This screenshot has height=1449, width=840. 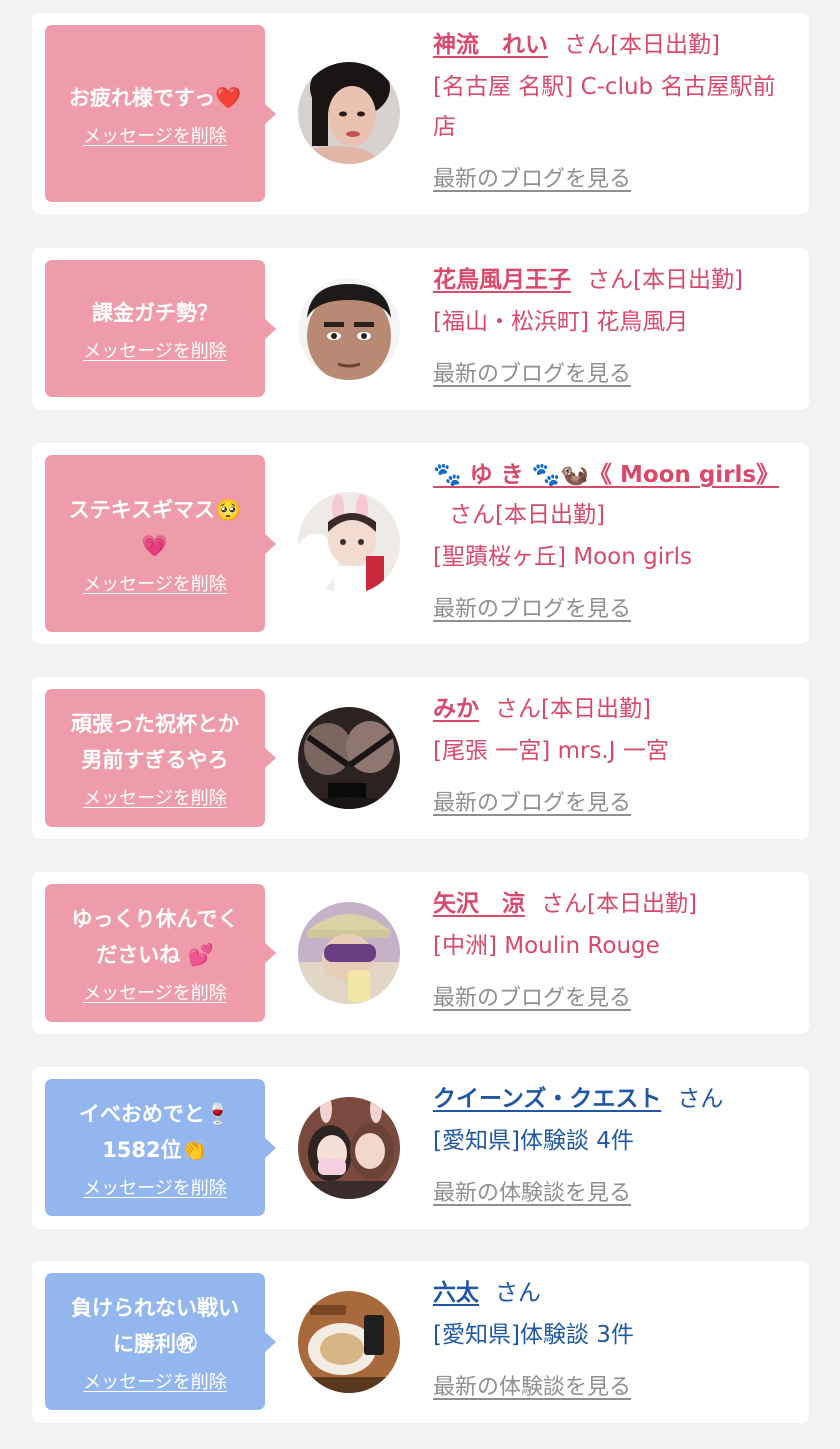 I want to click on message-bubble: 頑張った祝杯とか 男前すぎるやろ メッセージを削除, so click(x=160, y=758).